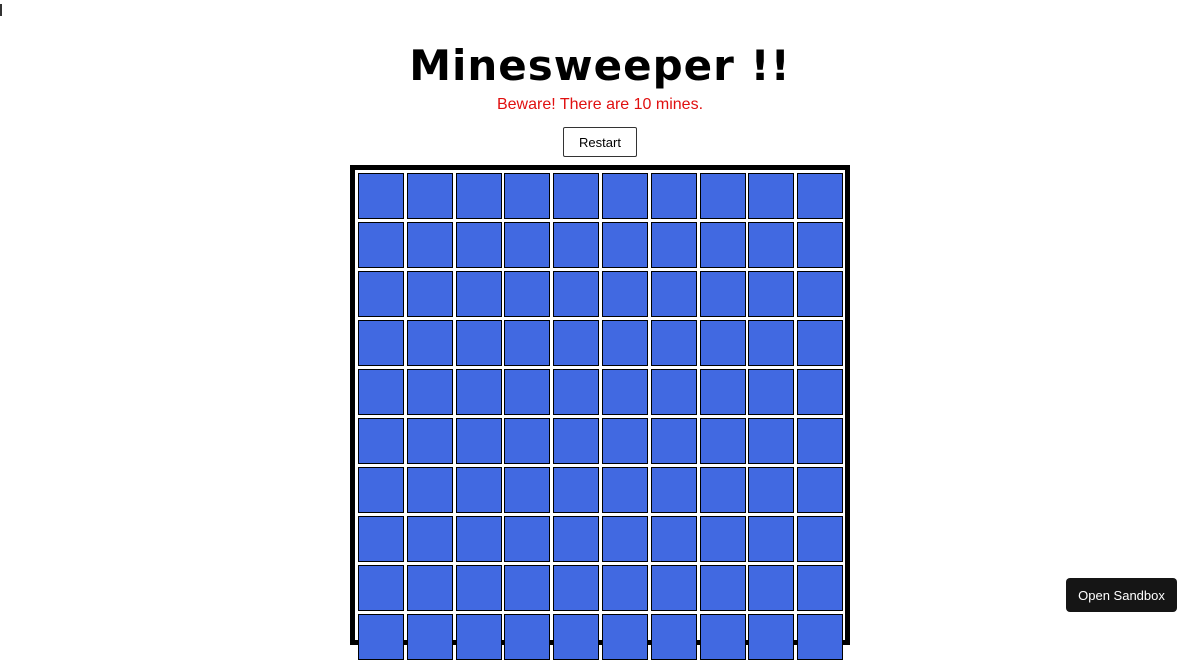  Describe the element at coordinates (600, 142) in the screenshot. I see `restart-button: Restart` at that location.